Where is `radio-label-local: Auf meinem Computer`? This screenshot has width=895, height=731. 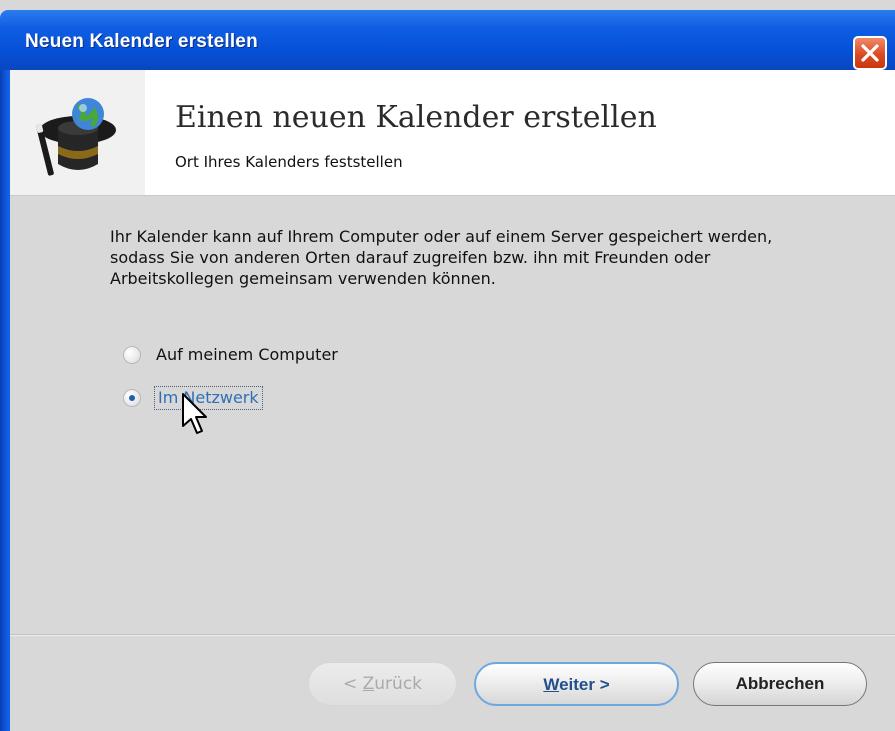
radio-label-local: Auf meinem Computer is located at coordinates (247, 355).